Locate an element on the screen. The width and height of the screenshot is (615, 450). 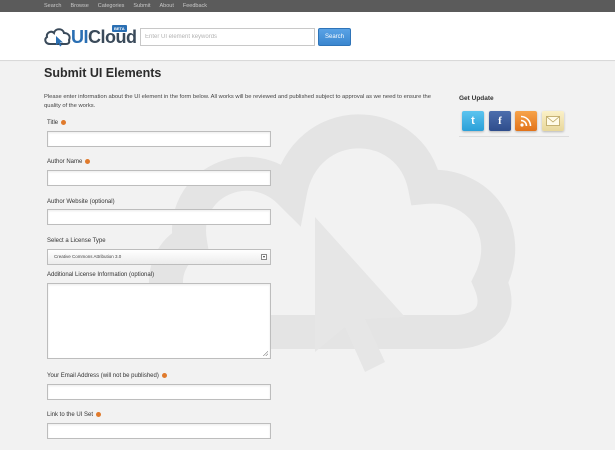
facebook-icon: f is located at coordinates (500, 121).